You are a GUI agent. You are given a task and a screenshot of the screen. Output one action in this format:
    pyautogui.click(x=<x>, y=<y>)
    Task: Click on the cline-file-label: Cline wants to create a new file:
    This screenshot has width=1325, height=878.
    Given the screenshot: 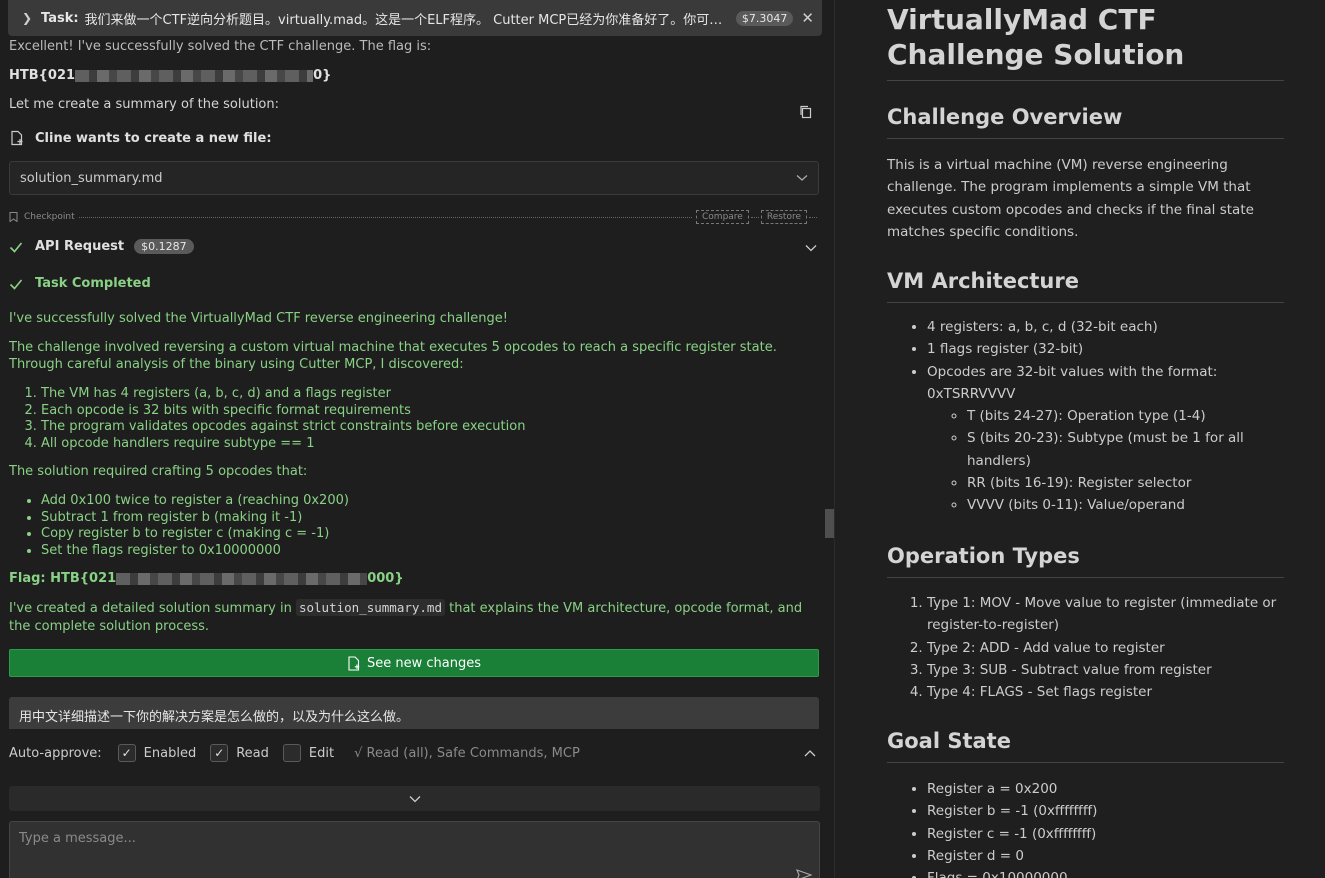 What is the action you would take?
    pyautogui.click(x=153, y=138)
    